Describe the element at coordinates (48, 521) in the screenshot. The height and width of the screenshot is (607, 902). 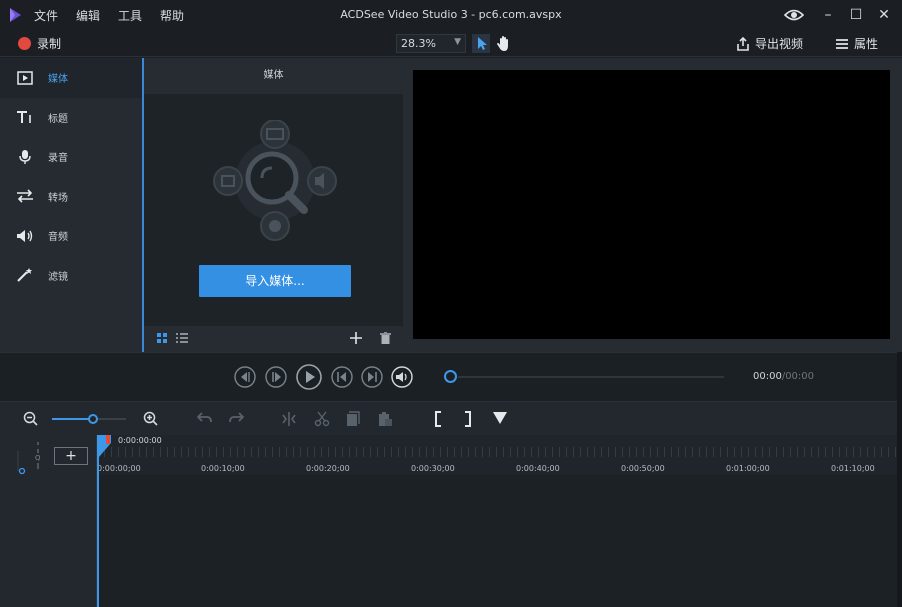
I see `track-header-panel: Q +` at that location.